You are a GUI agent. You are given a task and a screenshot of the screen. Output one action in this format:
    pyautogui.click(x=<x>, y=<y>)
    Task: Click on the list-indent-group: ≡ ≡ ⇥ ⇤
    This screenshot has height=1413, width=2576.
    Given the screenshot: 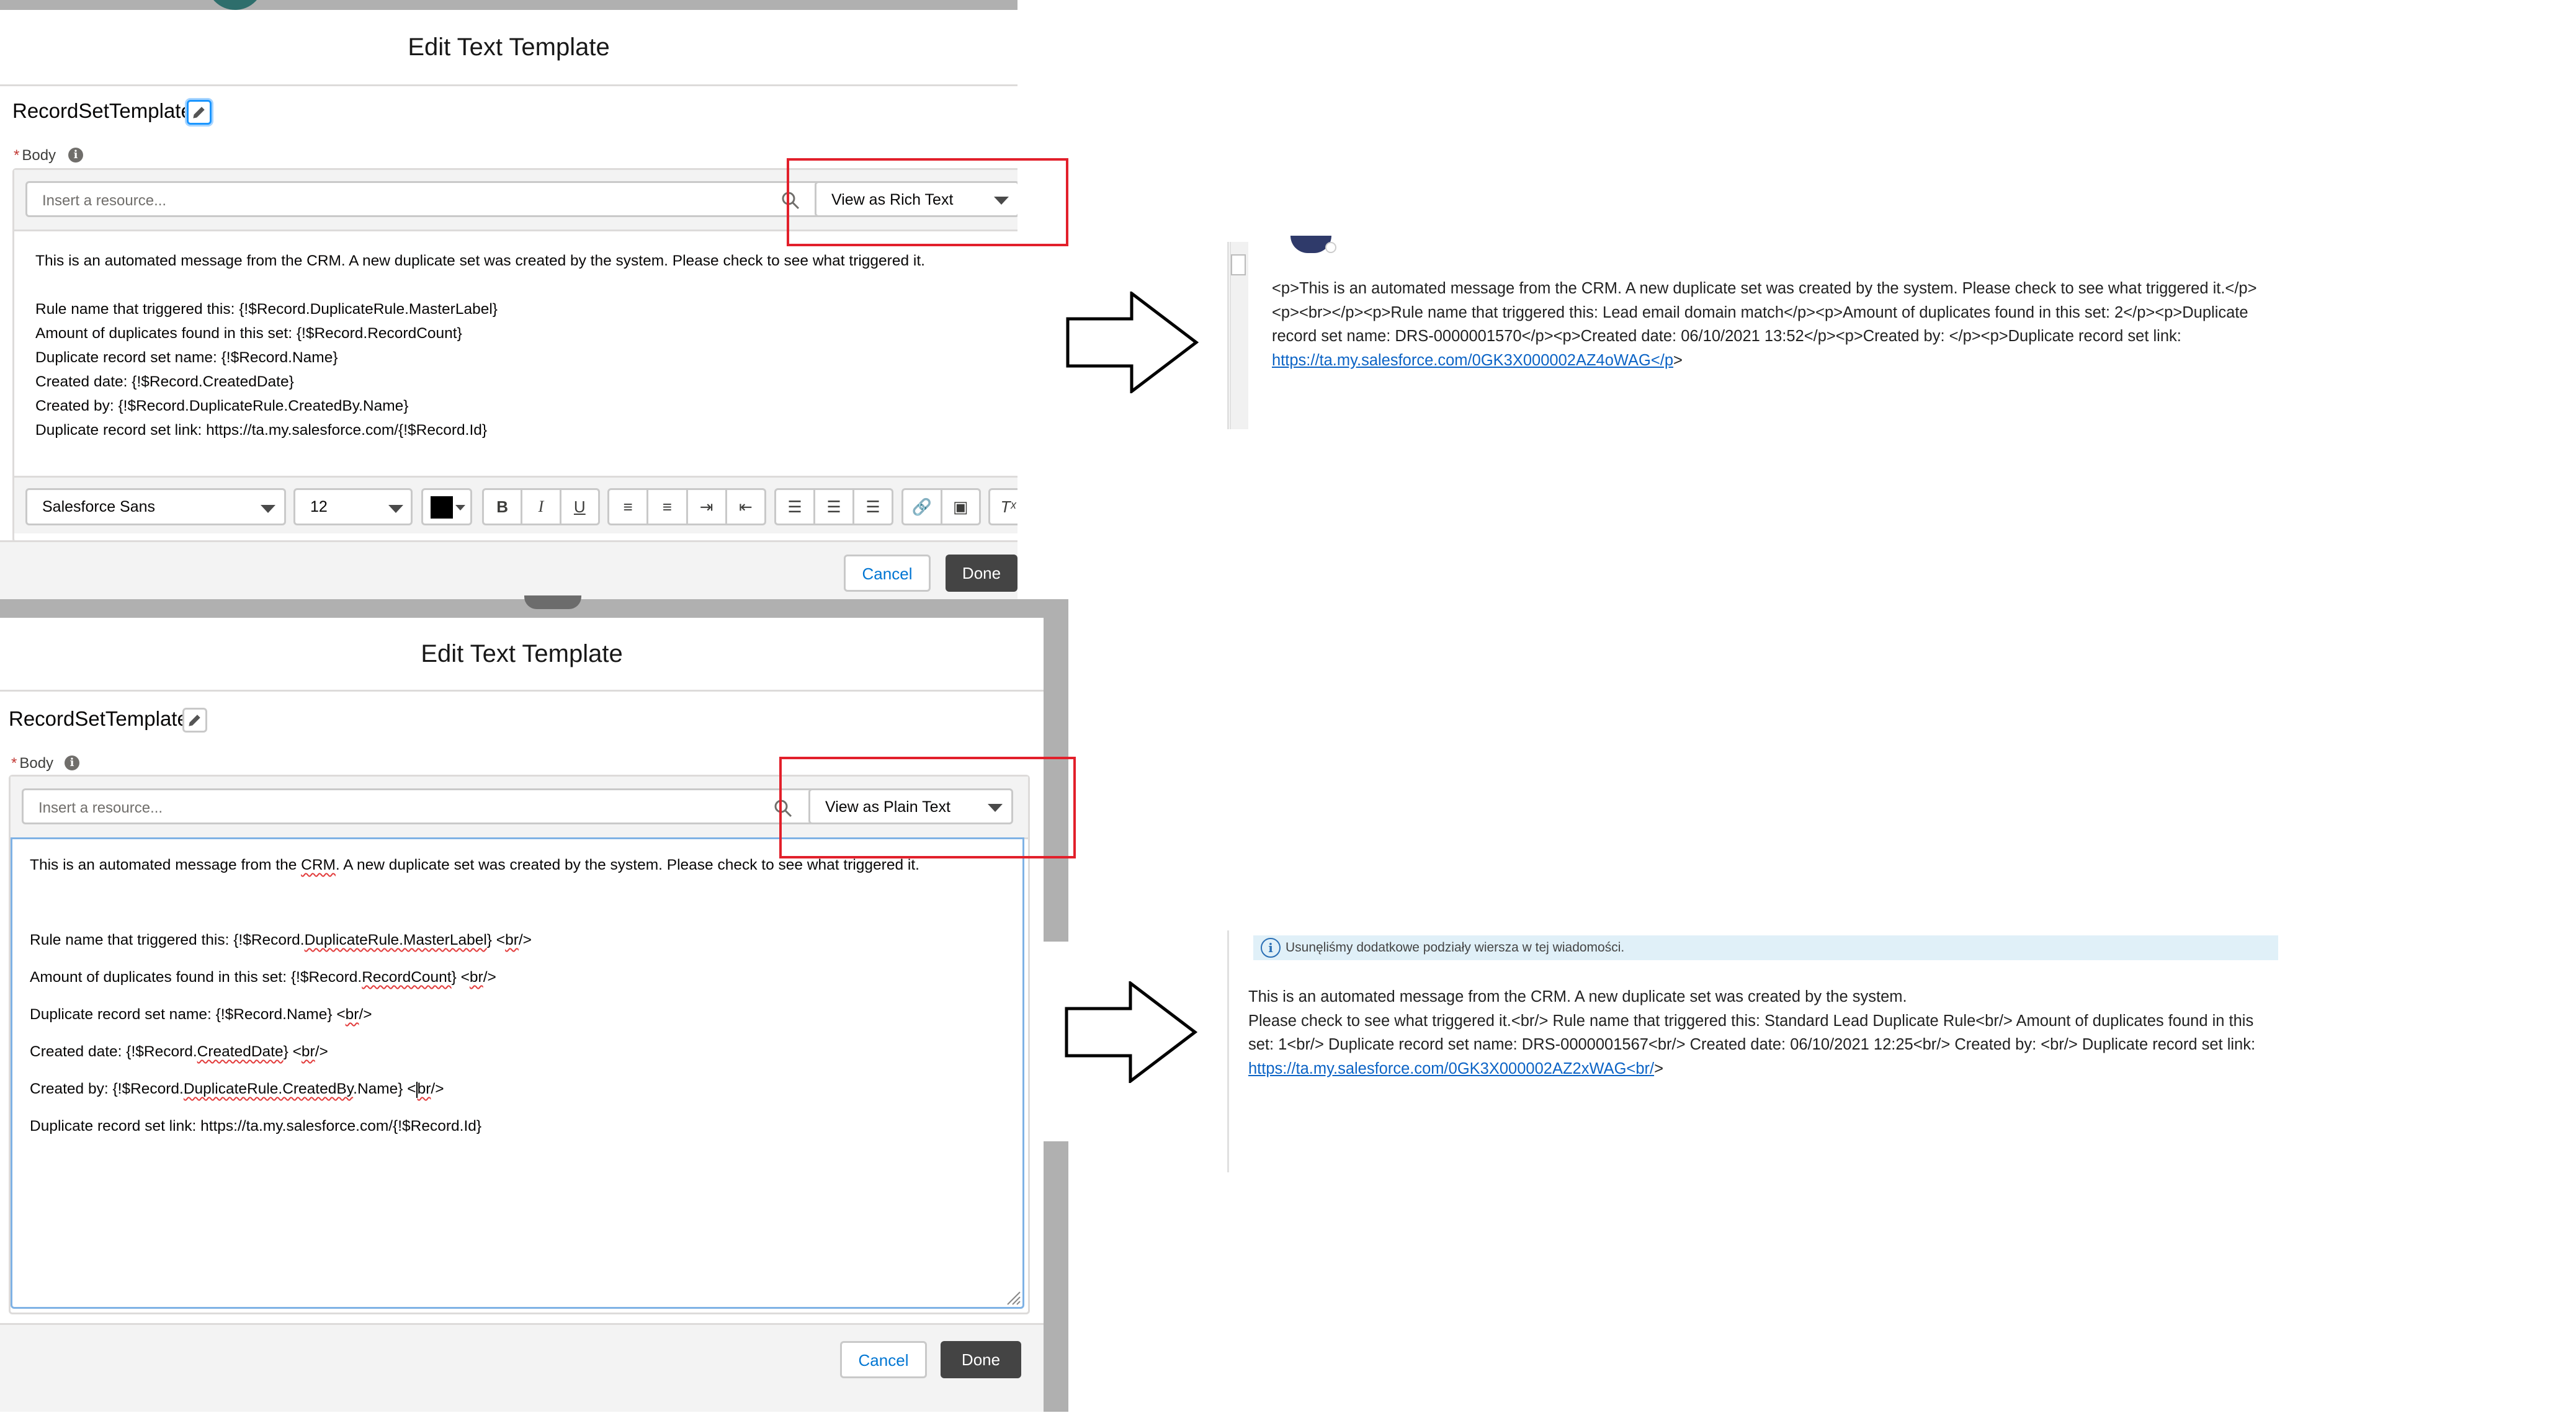 What is the action you would take?
    pyautogui.click(x=686, y=506)
    